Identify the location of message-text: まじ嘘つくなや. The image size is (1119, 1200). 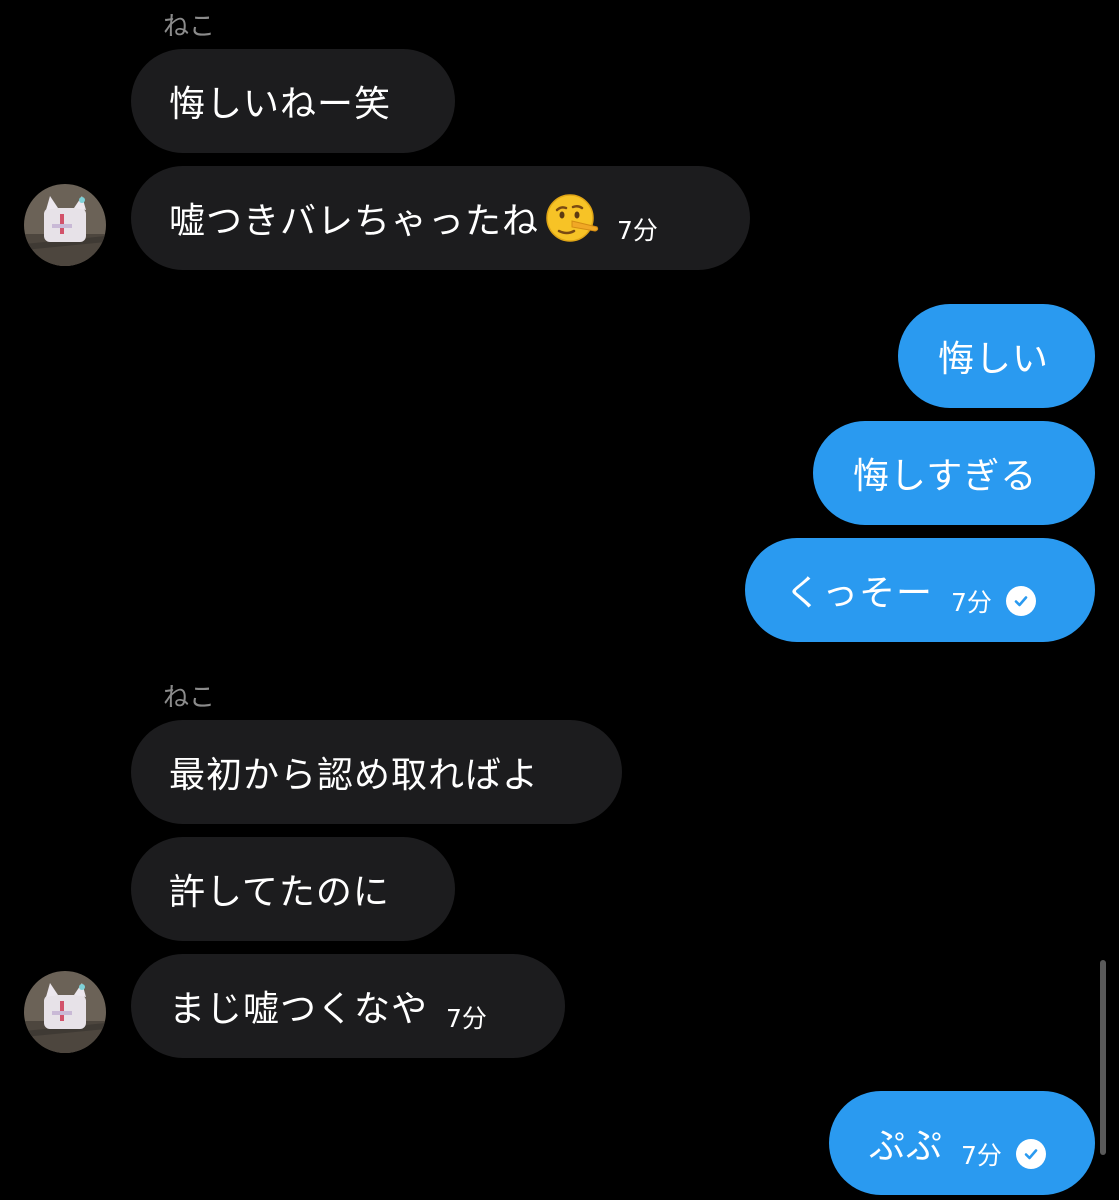
(299, 1009).